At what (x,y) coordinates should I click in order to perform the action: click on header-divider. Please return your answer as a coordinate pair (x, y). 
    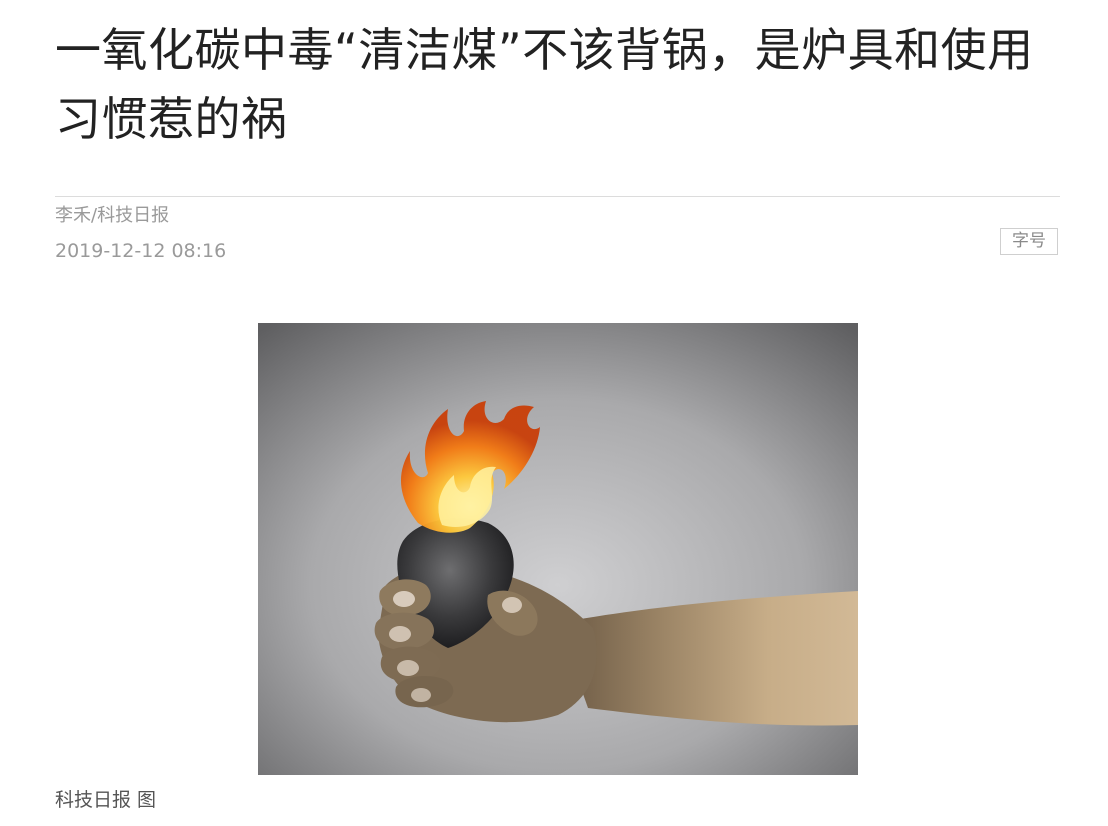
    Looking at the image, I should click on (557, 196).